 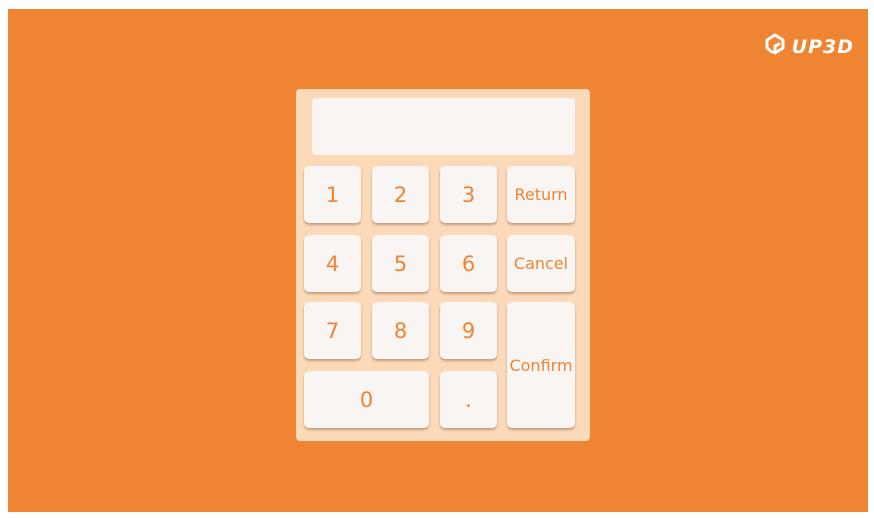 What do you see at coordinates (332, 194) in the screenshot?
I see `key-1: 1` at bounding box center [332, 194].